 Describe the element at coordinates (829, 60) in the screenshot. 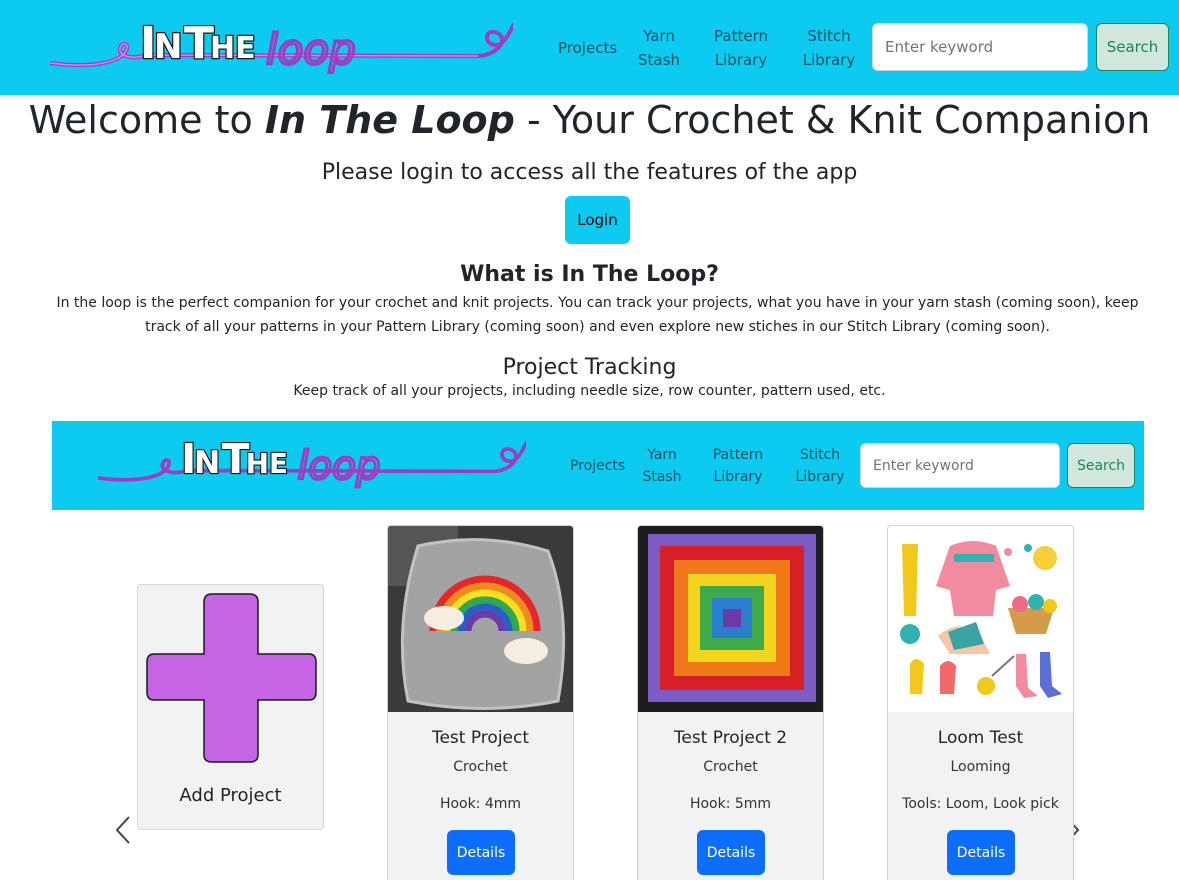

I see `nav-stitch-library-line2: Library` at that location.